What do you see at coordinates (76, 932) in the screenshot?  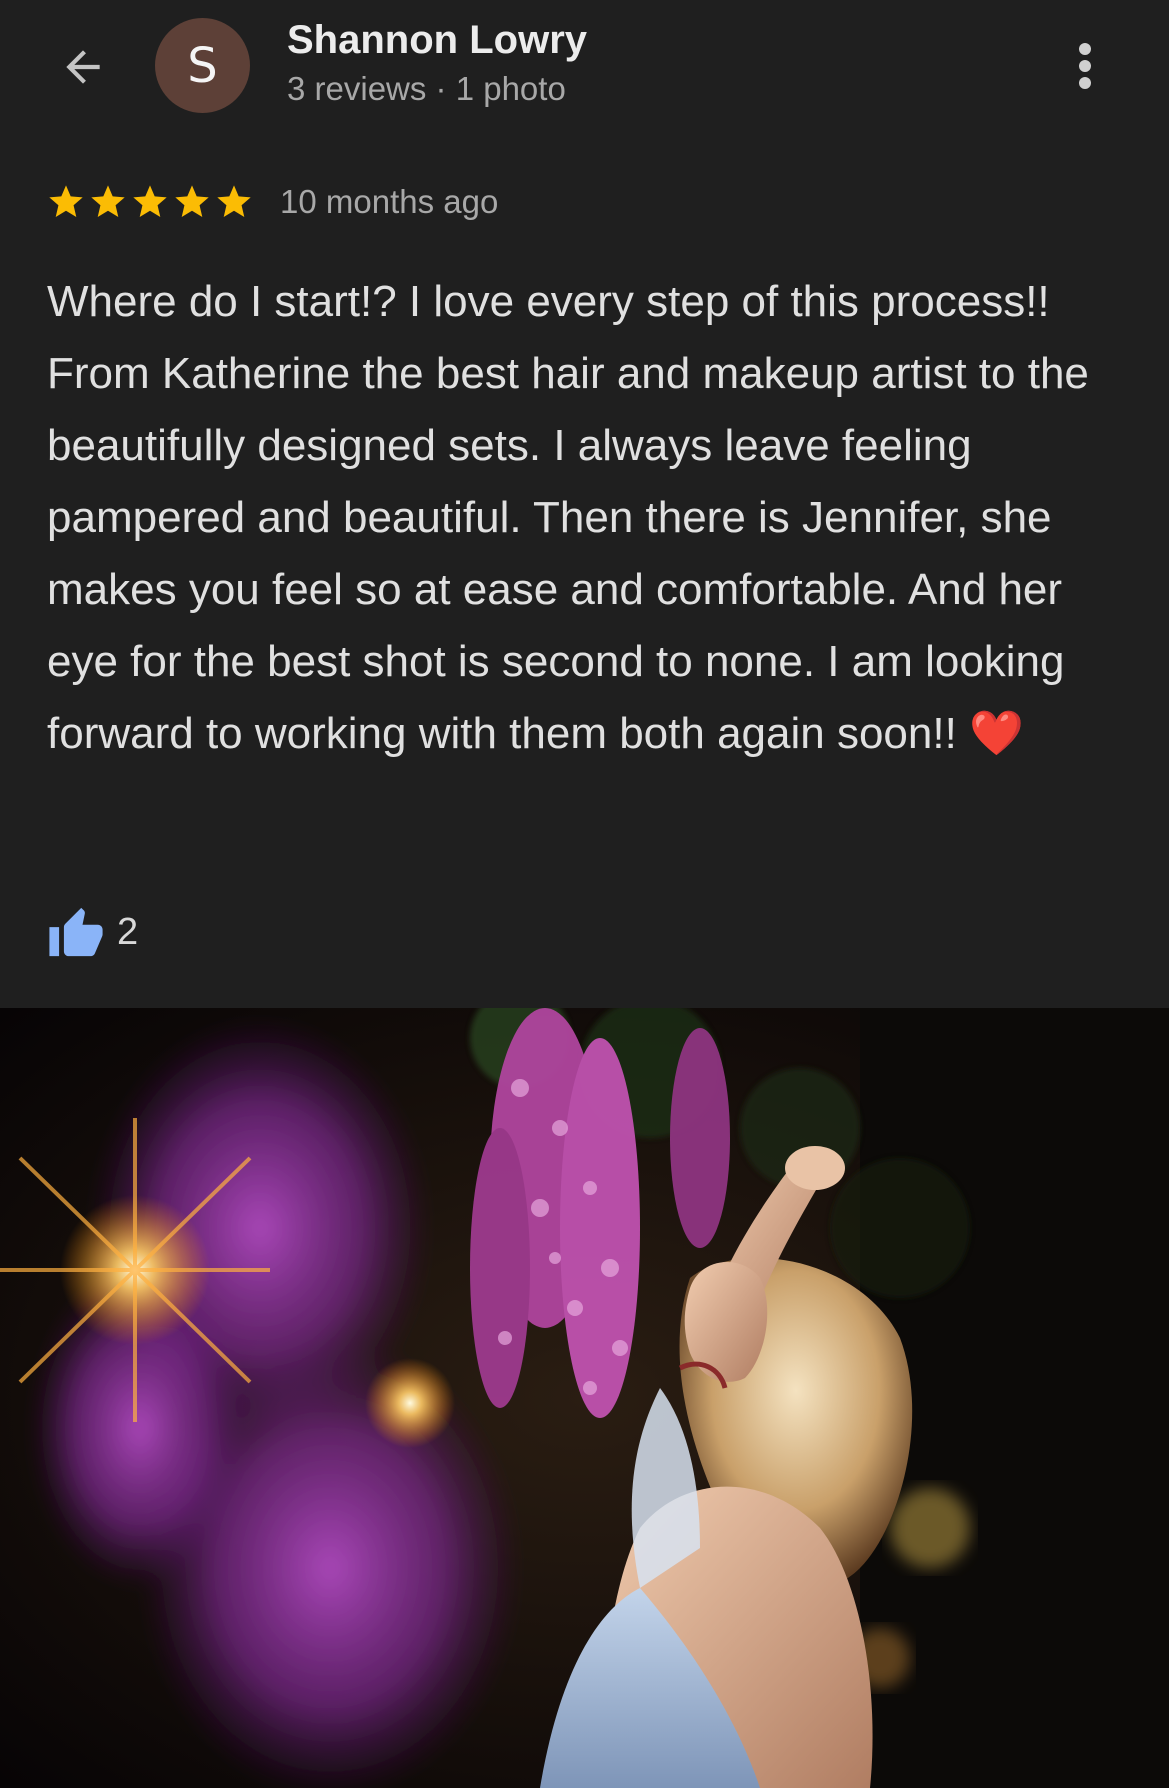 I see `thumb-up-icon` at bounding box center [76, 932].